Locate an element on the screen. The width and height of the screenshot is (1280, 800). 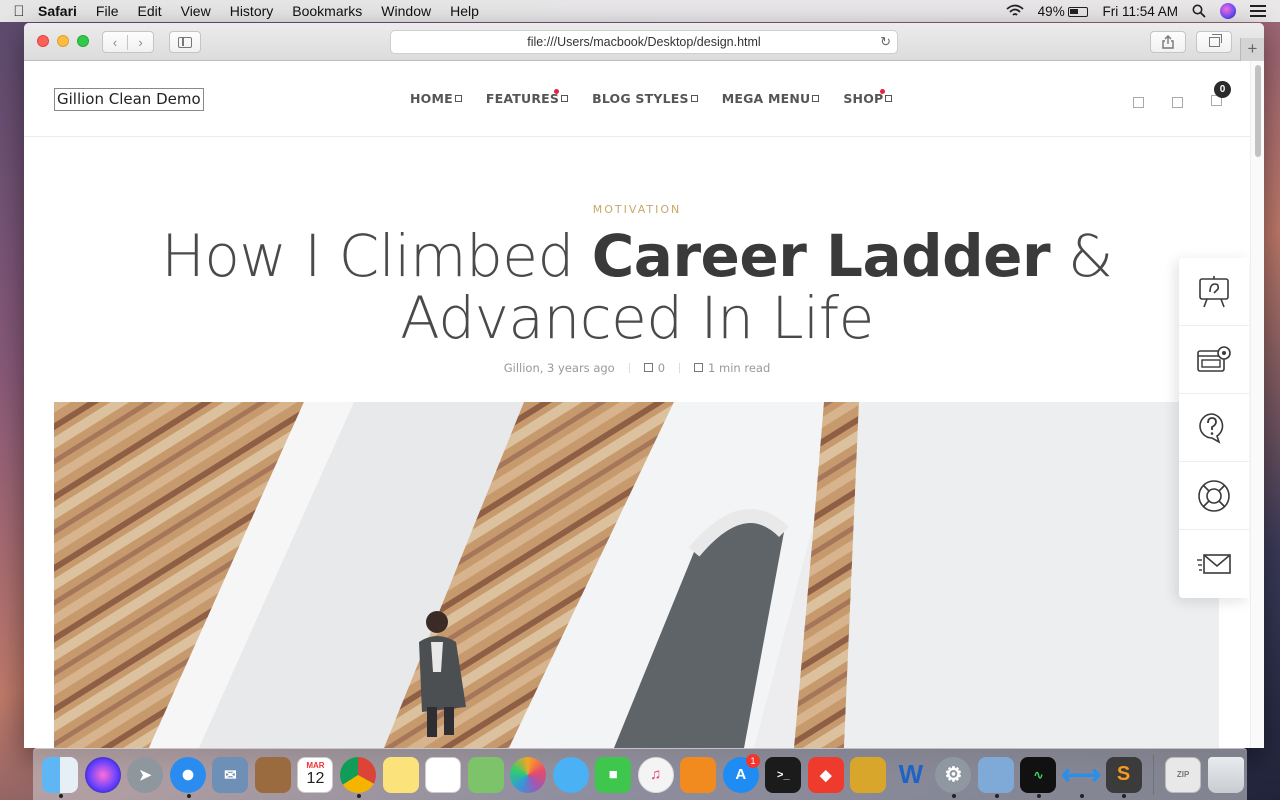
dock-launchpad: ➤ is located at coordinates (145, 775).